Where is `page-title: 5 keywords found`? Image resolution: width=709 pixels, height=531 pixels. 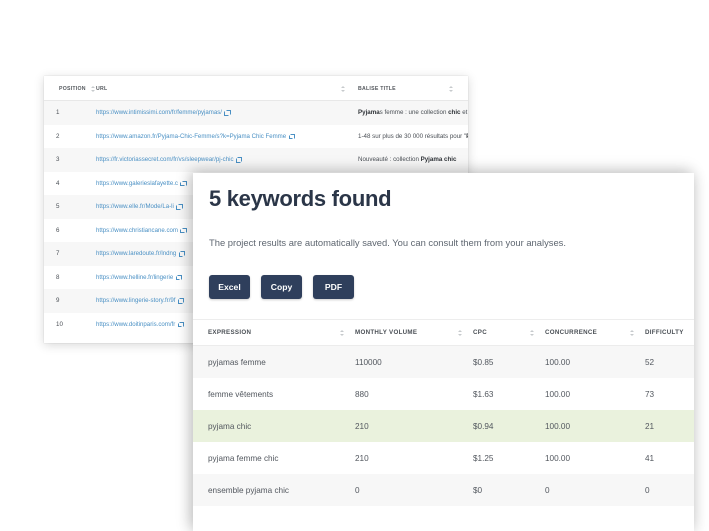
page-title: 5 keywords found is located at coordinates (300, 198).